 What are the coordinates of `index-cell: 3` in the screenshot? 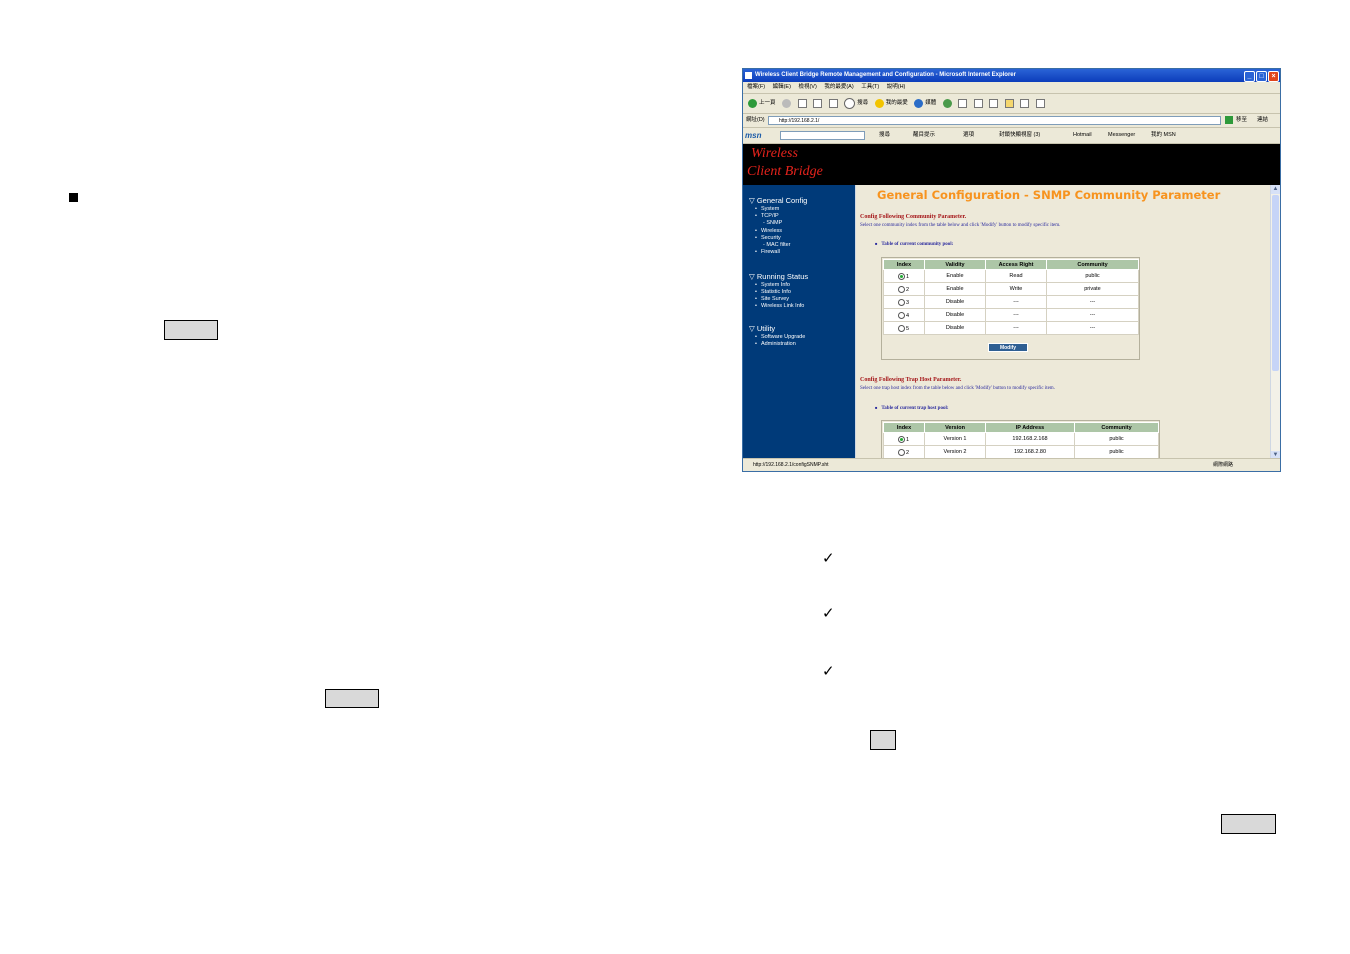 It's located at (904, 302).